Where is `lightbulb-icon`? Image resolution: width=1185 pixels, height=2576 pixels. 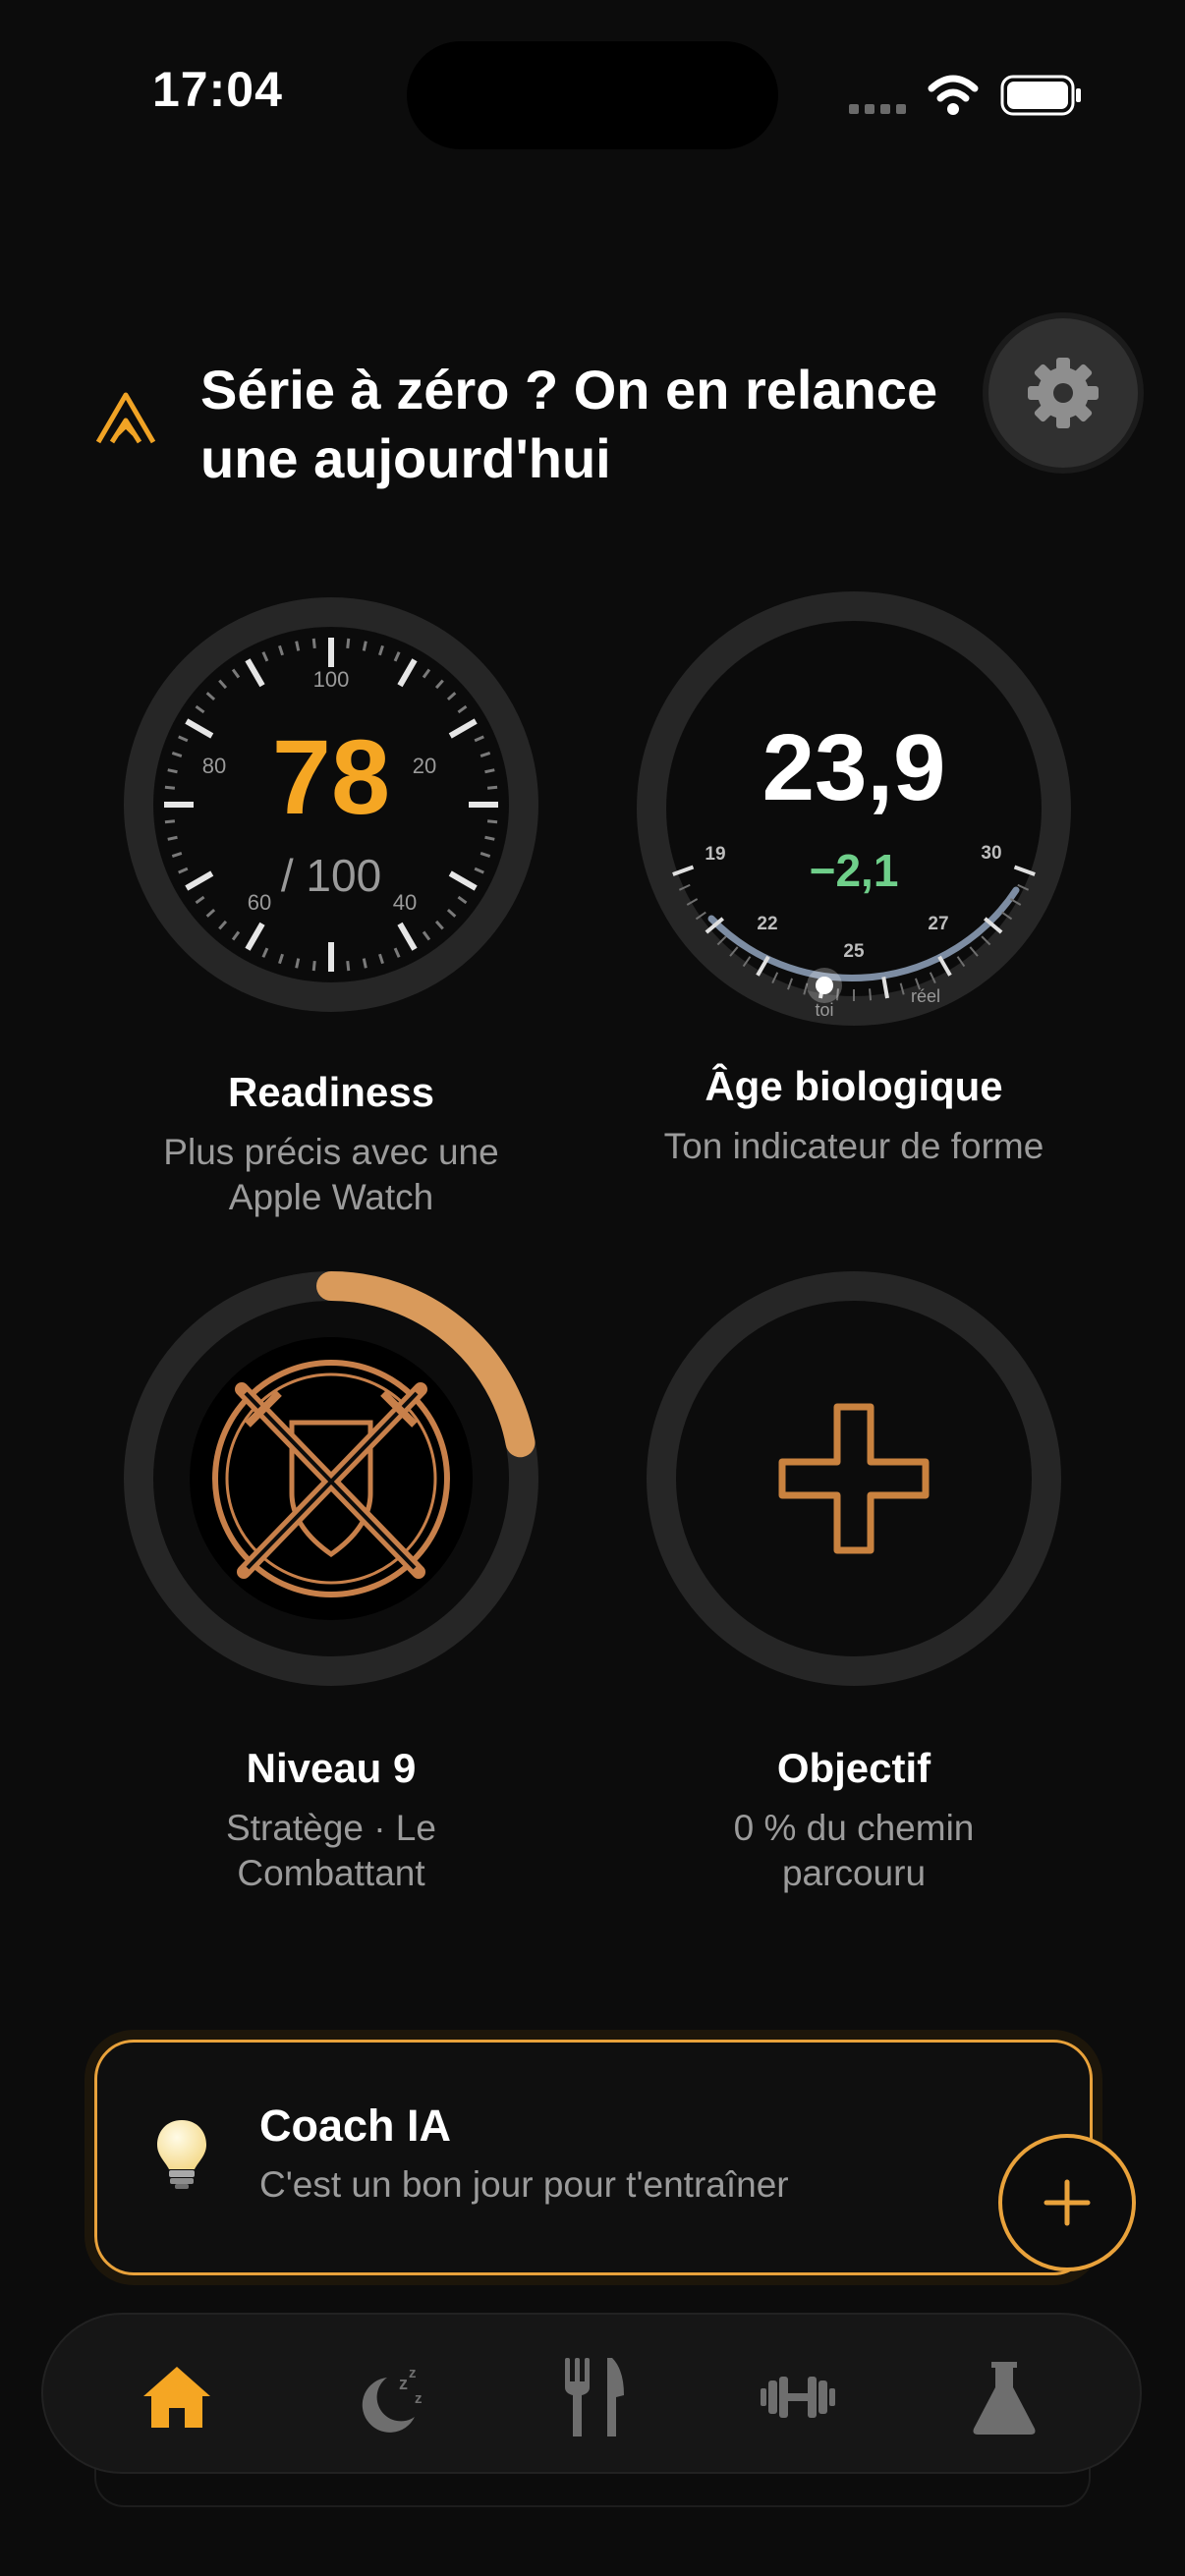
lightbulb-icon is located at coordinates (182, 2154).